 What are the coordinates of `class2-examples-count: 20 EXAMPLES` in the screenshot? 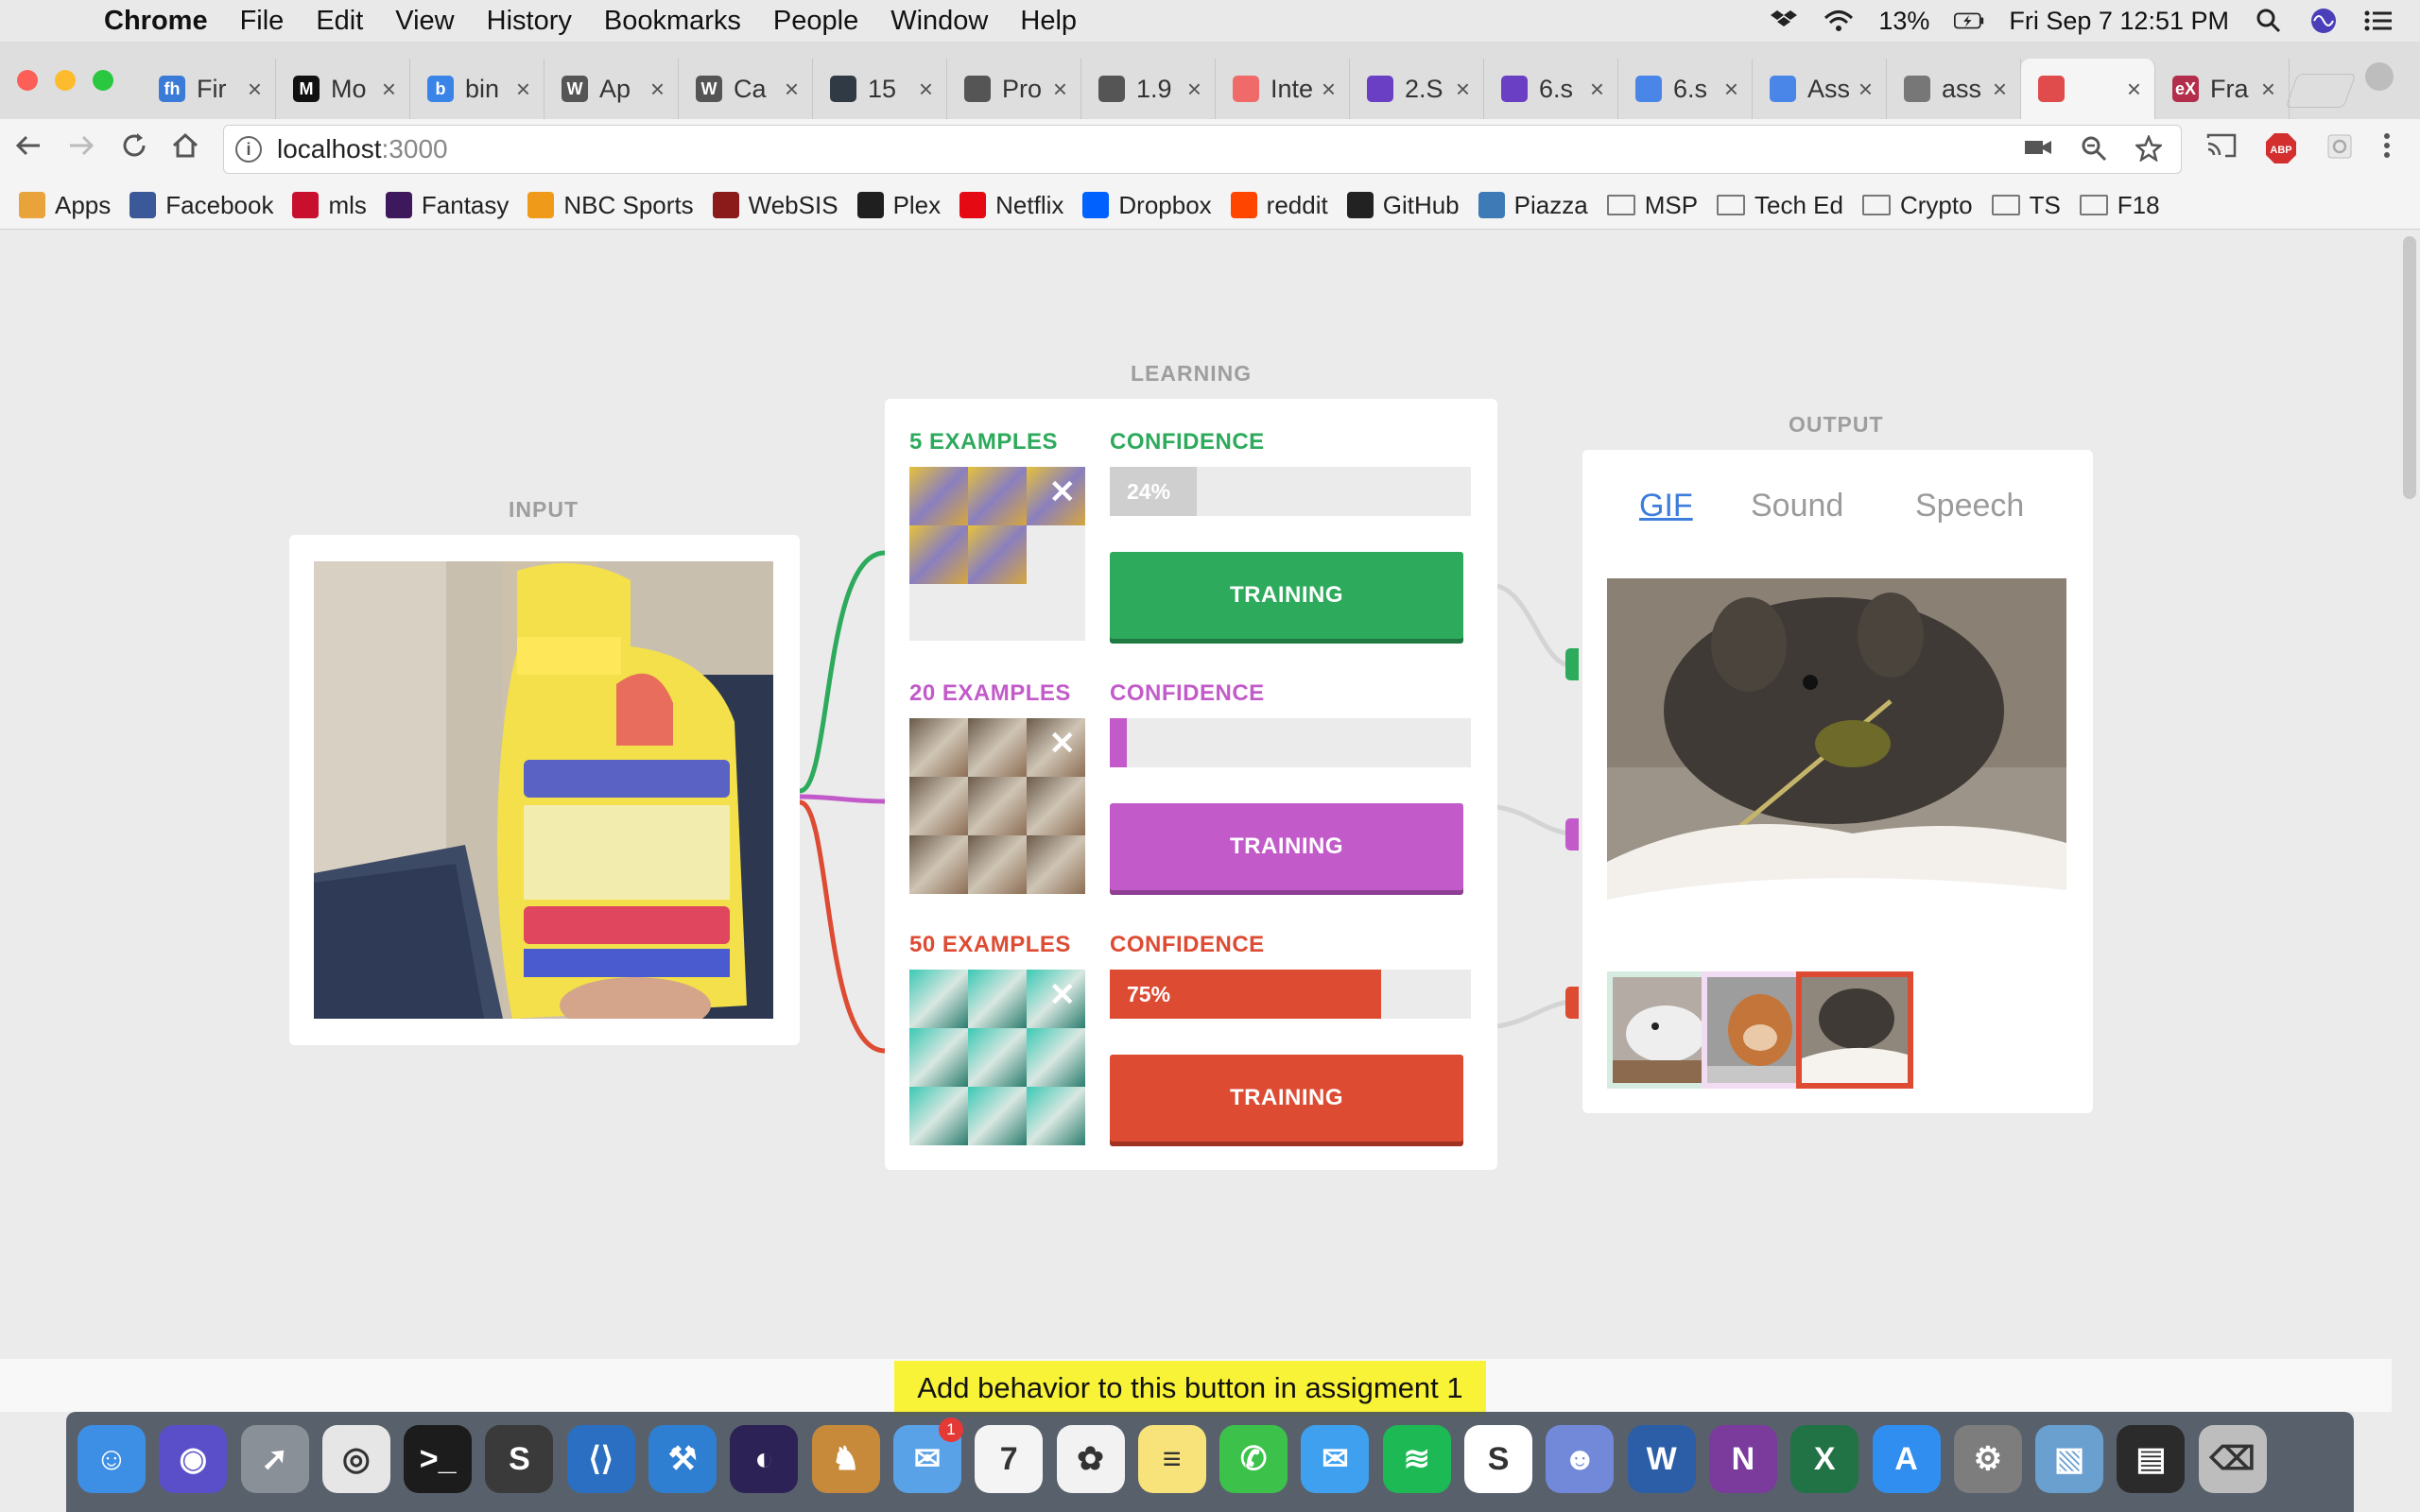 It's located at (990, 693).